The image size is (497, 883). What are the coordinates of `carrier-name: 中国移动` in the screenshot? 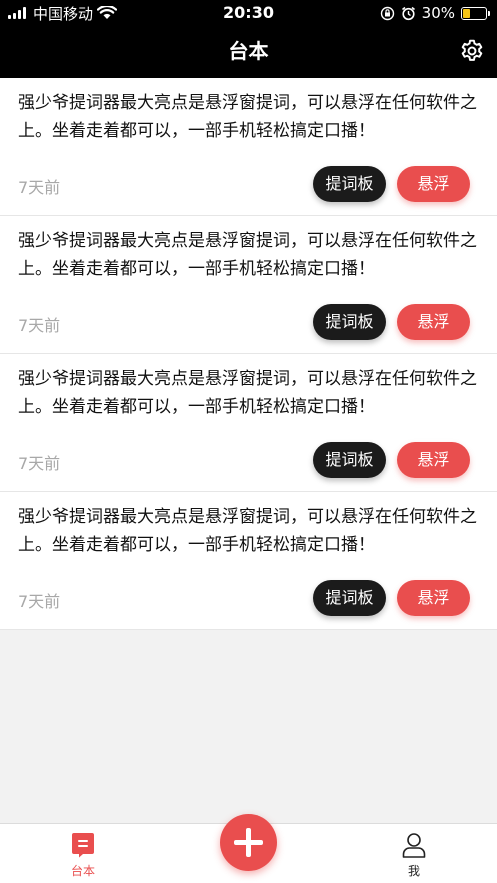 It's located at (63, 13).